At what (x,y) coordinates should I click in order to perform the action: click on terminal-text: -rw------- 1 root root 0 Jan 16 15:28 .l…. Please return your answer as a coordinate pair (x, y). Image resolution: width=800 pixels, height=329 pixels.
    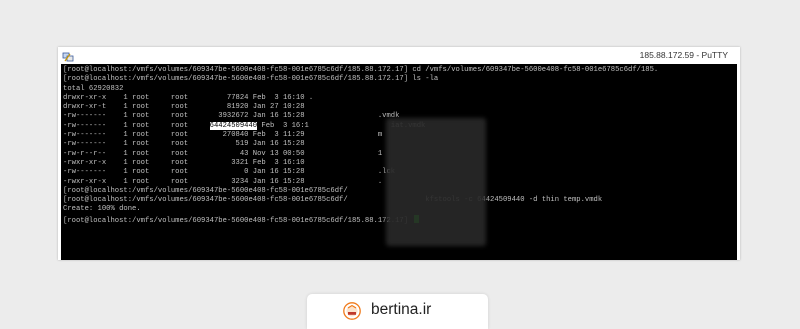
    Looking at the image, I should click on (229, 172).